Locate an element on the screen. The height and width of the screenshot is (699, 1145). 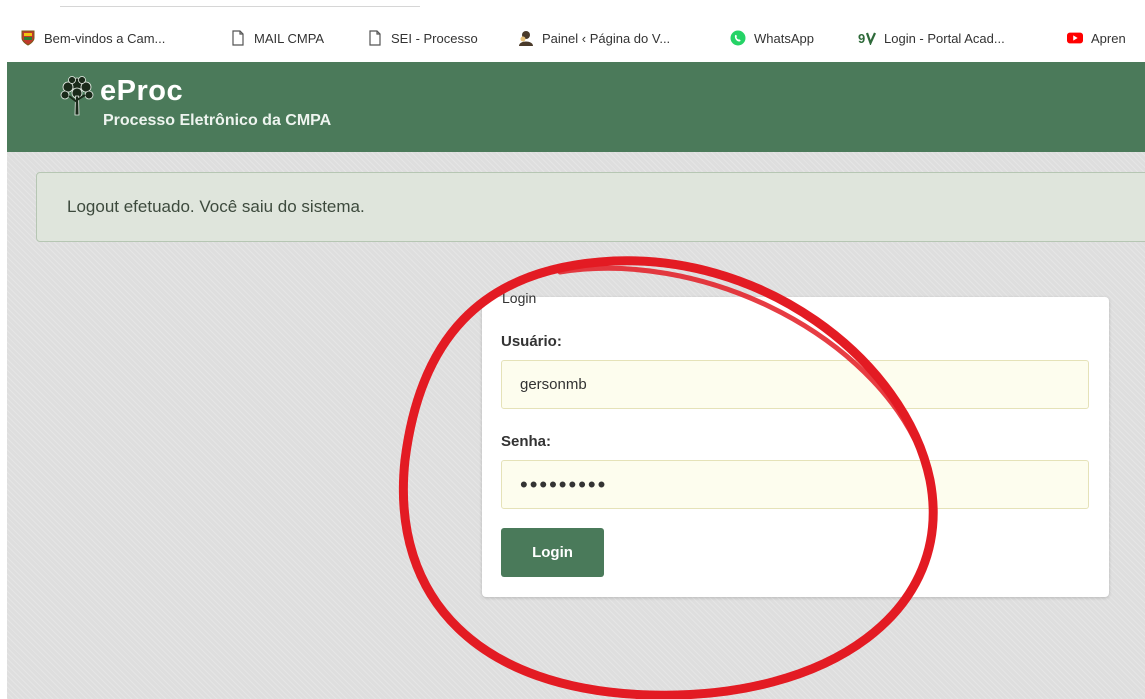
svg-text: 9 is located at coordinates (861, 38).